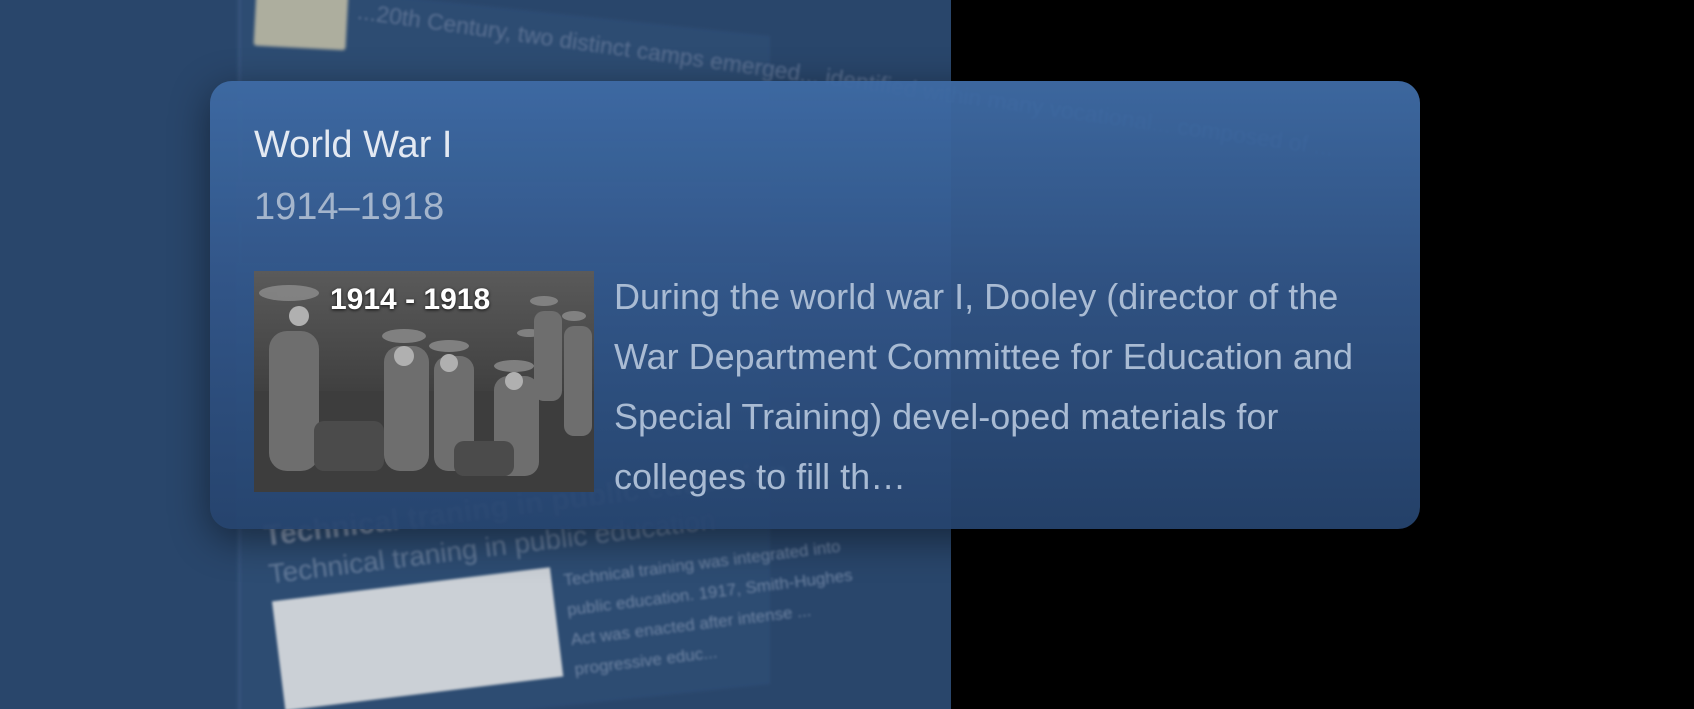 The width and height of the screenshot is (1694, 709). I want to click on event-date-range: 1914–1918, so click(349, 207).